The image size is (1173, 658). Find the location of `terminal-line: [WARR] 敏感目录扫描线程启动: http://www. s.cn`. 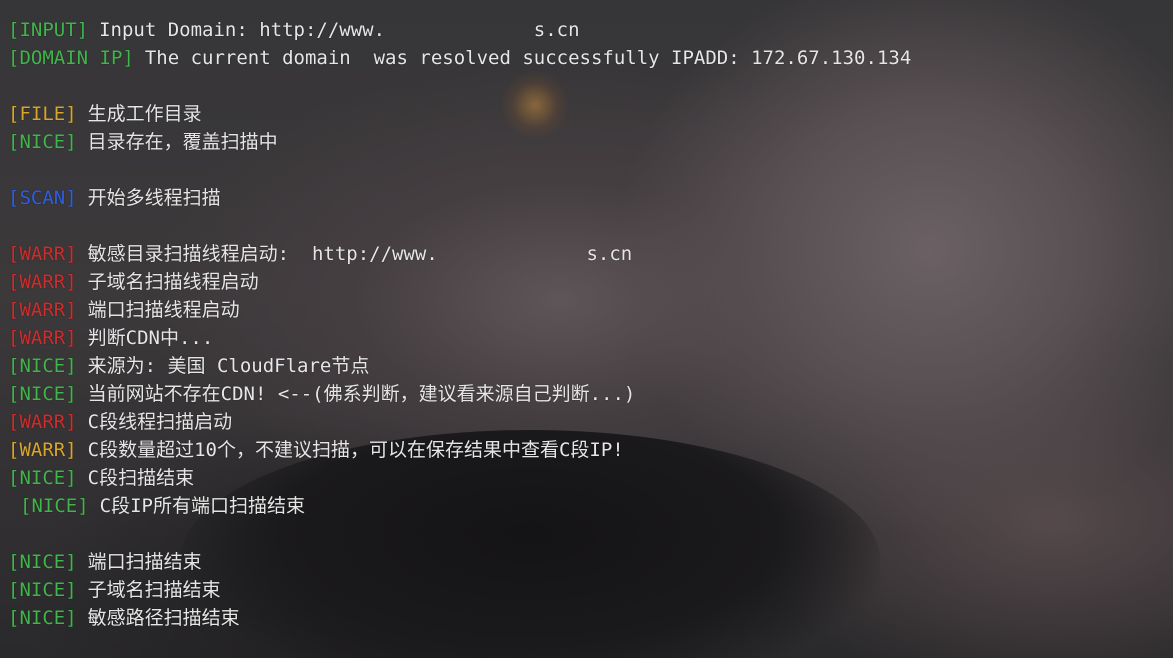

terminal-line: [WARR] 敏感目录扫描线程启动: http://www. s.cn is located at coordinates (590, 254).